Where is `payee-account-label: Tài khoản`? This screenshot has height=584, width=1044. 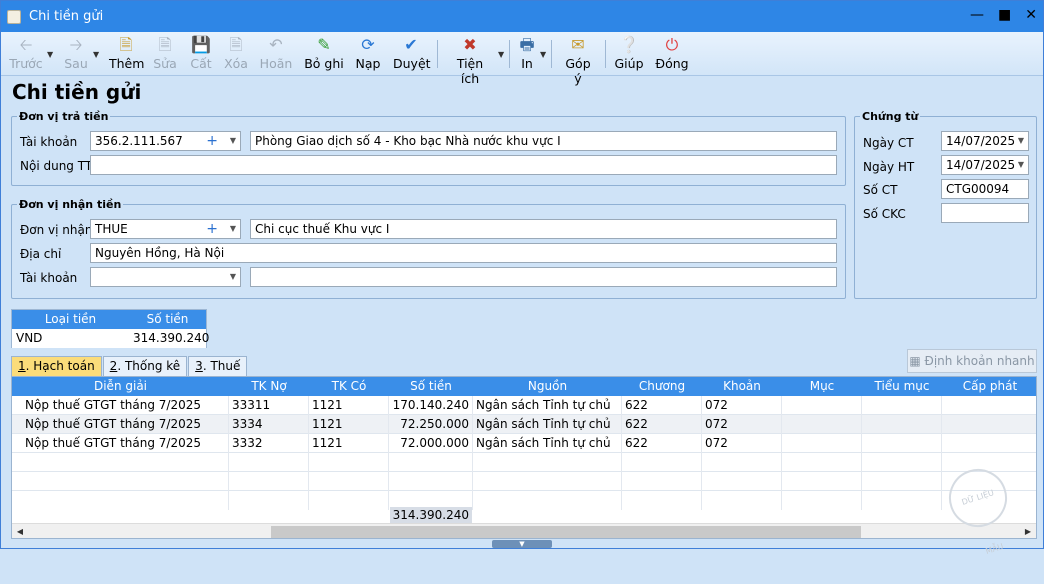 payee-account-label: Tài khoản is located at coordinates (49, 278).